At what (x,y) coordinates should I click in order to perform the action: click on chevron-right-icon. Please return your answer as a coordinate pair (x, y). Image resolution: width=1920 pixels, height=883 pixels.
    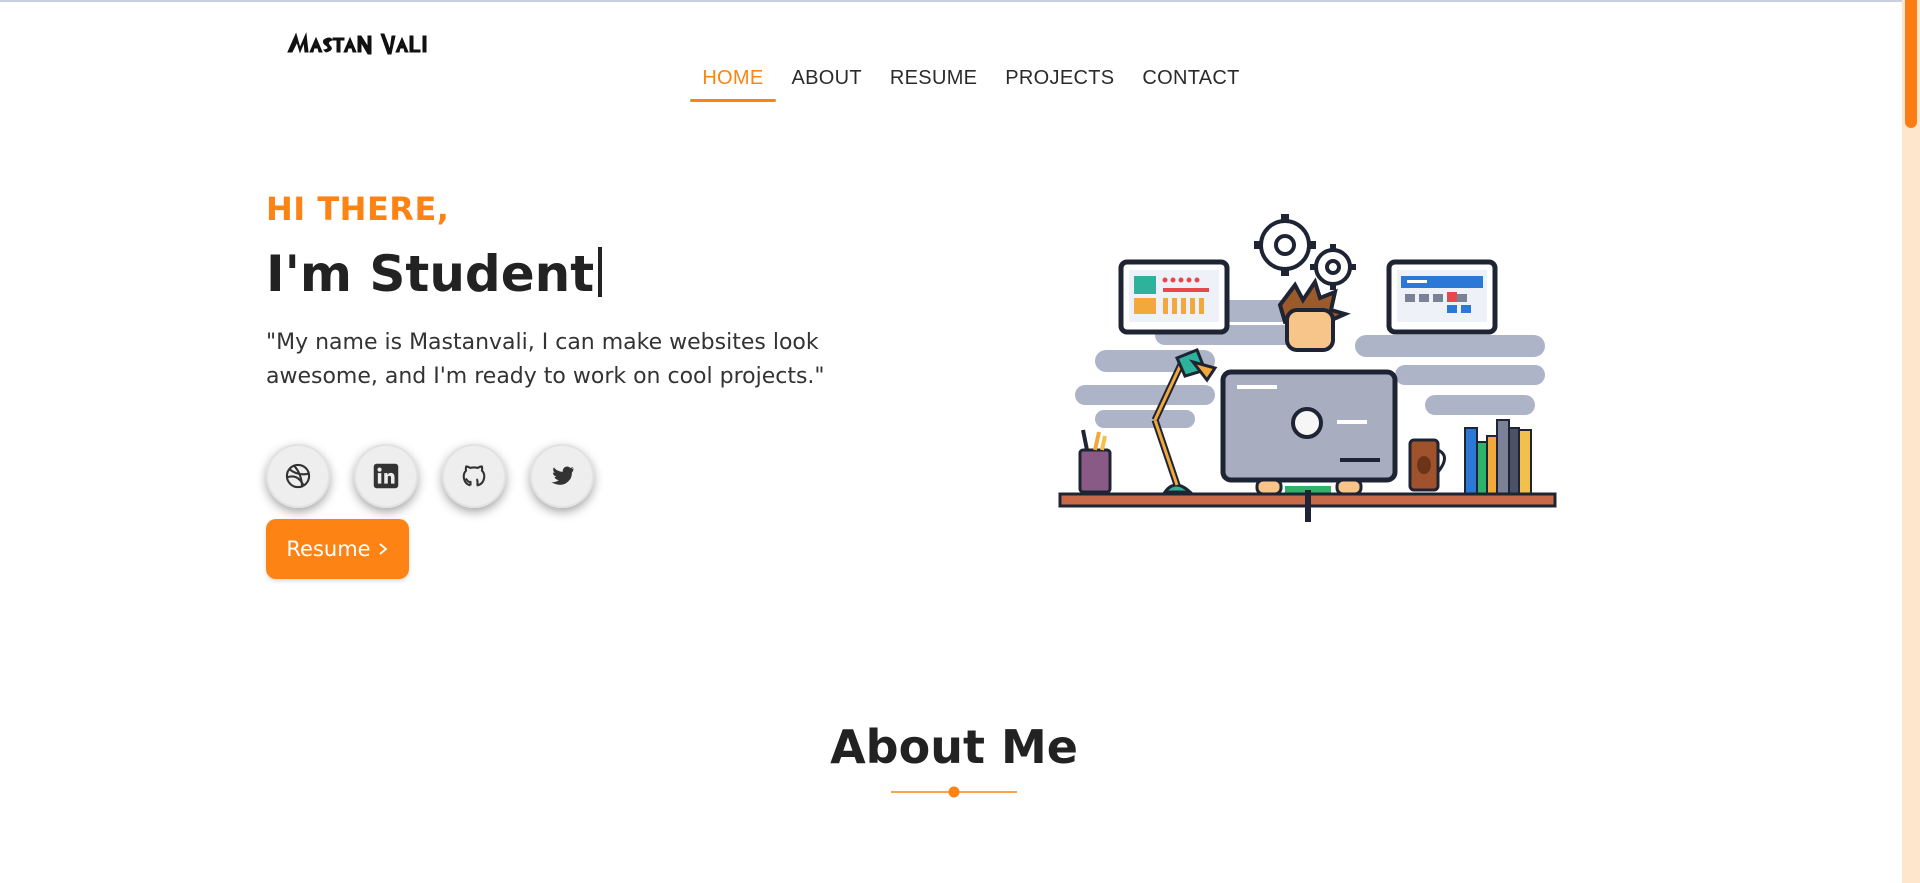
    Looking at the image, I should click on (383, 549).